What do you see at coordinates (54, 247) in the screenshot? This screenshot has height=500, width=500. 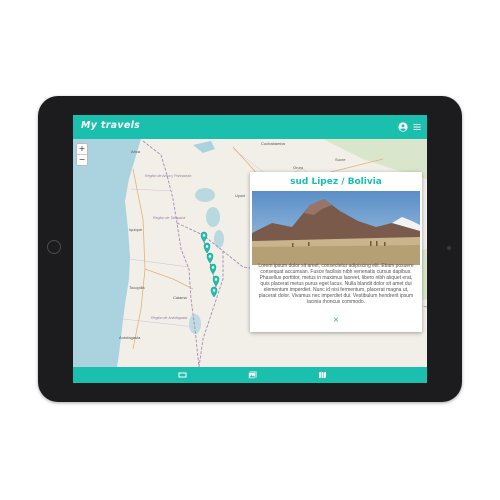 I see `home-button` at bounding box center [54, 247].